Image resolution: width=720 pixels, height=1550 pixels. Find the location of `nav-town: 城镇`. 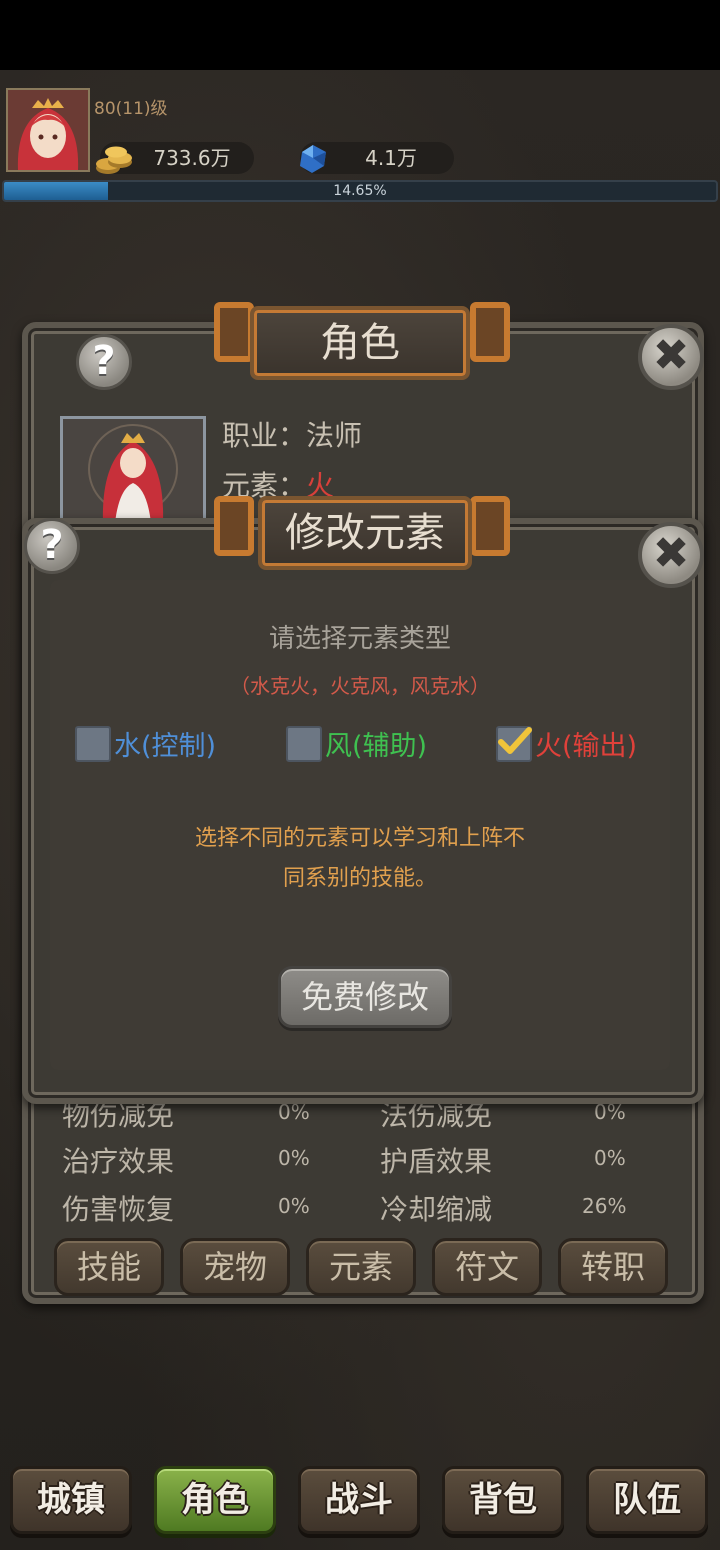

nav-town: 城镇 is located at coordinates (71, 1500).